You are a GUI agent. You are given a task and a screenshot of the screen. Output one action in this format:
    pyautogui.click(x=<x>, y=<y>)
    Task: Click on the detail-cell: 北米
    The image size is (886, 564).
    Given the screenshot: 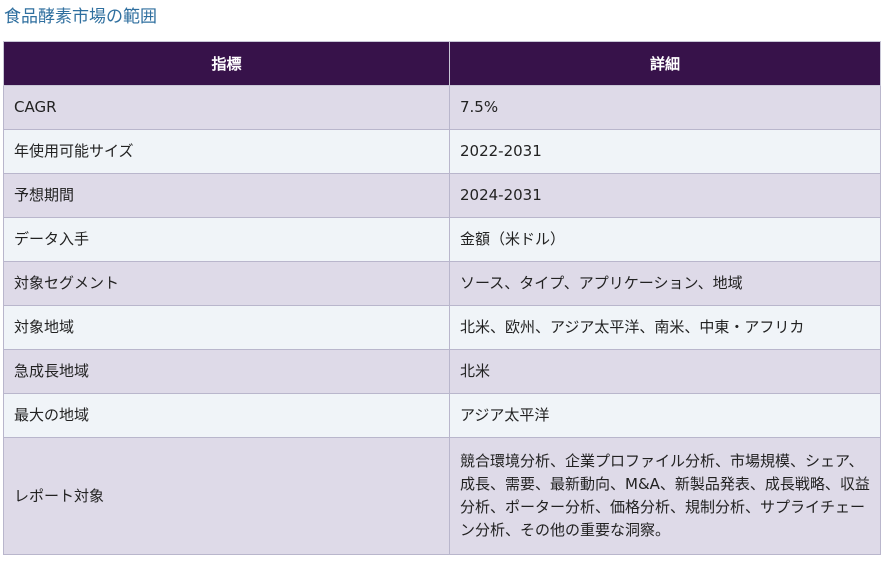 What is the action you would take?
    pyautogui.click(x=665, y=371)
    